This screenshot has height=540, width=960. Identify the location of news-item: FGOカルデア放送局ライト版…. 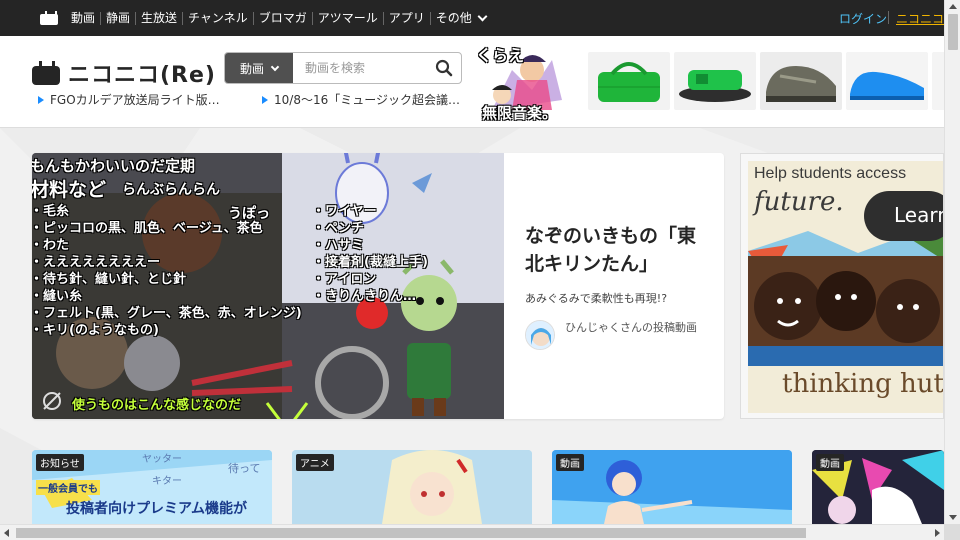
(129, 99).